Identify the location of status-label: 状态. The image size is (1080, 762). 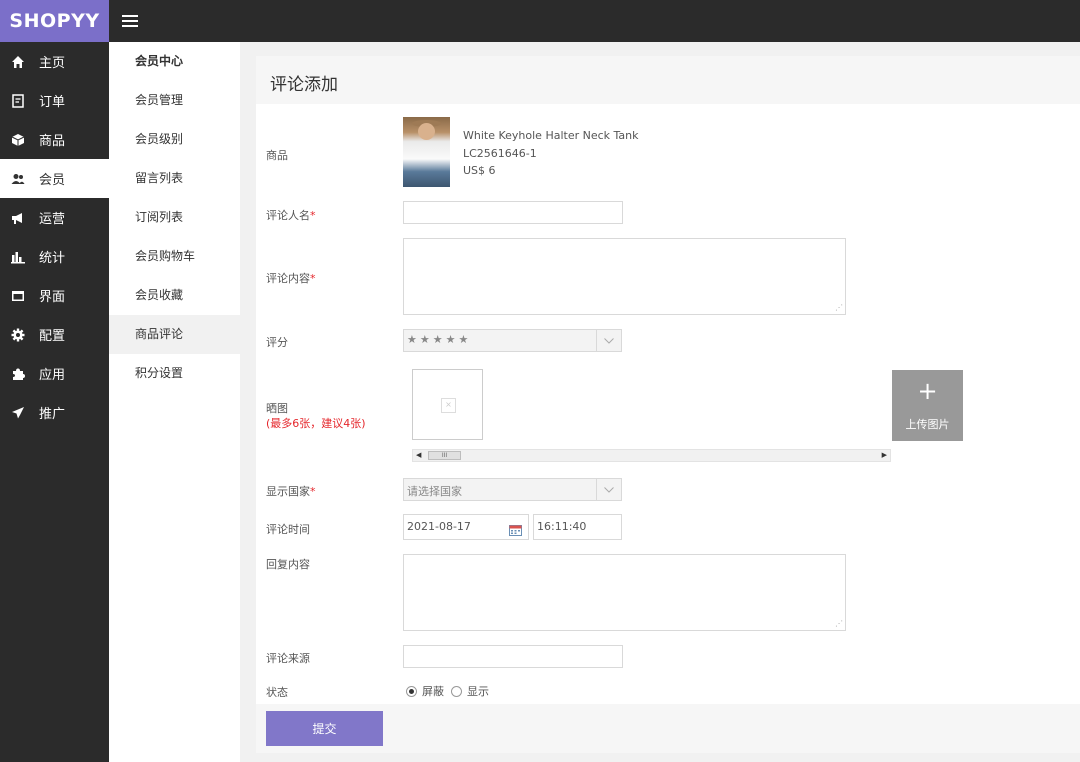
(277, 692).